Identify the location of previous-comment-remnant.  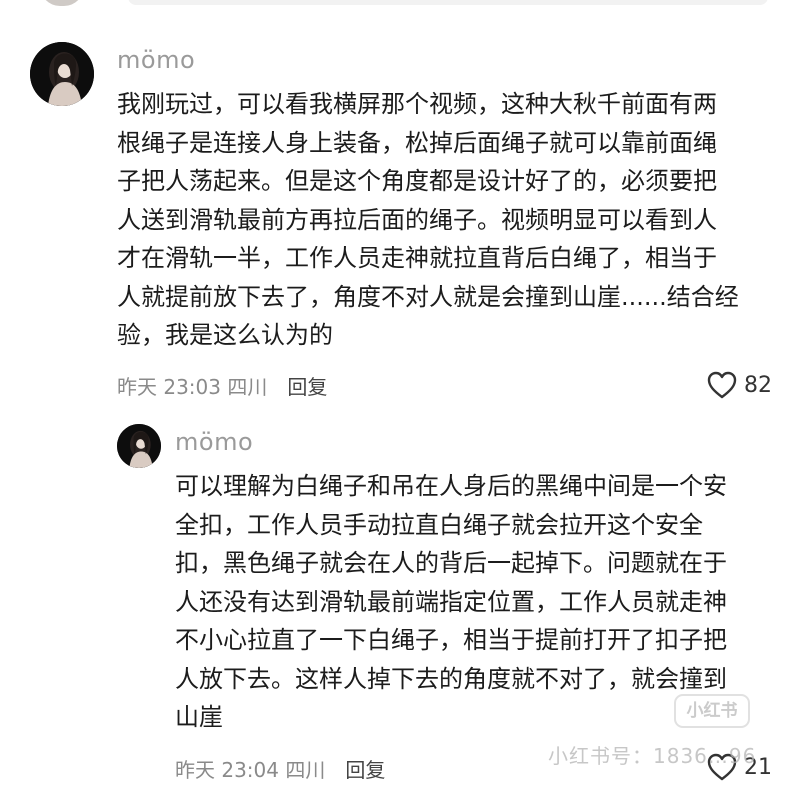
(400, 5).